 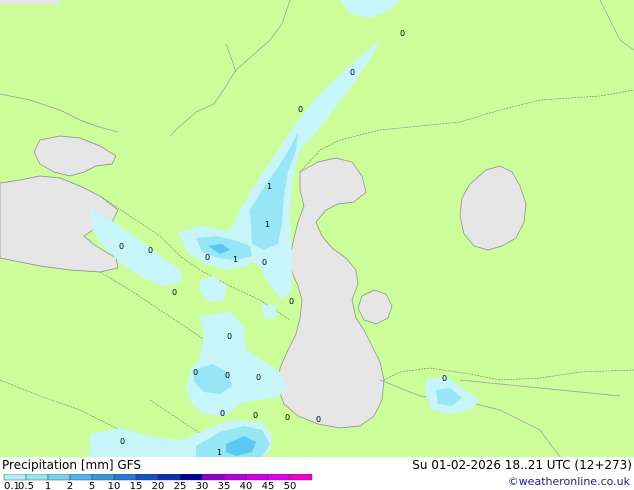 What do you see at coordinates (150, 485) in the screenshot?
I see `legend-tick-labels: 0.10.5 1 2 5 10 15 20 25 30 35 40 45 50` at bounding box center [150, 485].